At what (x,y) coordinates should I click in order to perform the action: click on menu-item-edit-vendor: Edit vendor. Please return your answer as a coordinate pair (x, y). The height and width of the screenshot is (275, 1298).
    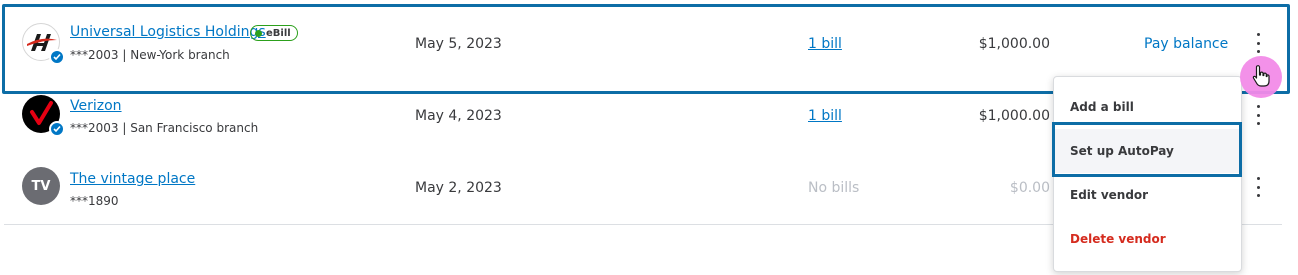
    Looking at the image, I should click on (1147, 195).